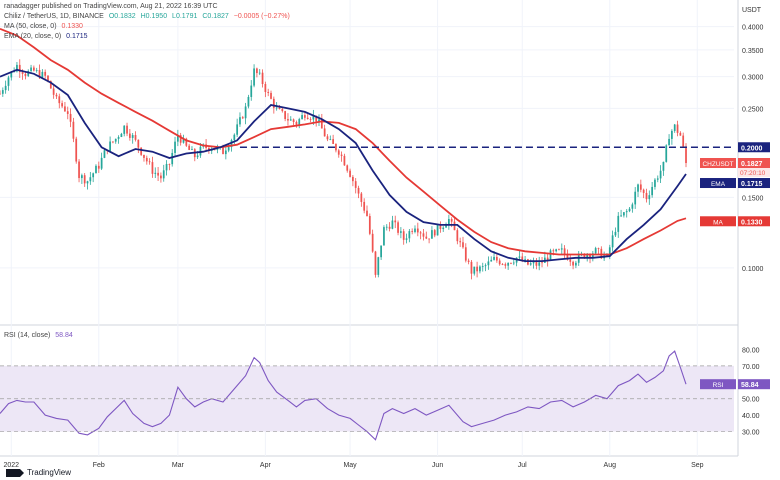 The width and height of the screenshot is (780, 480). I want to click on rsi-tick-label: 50.00, so click(751, 400).